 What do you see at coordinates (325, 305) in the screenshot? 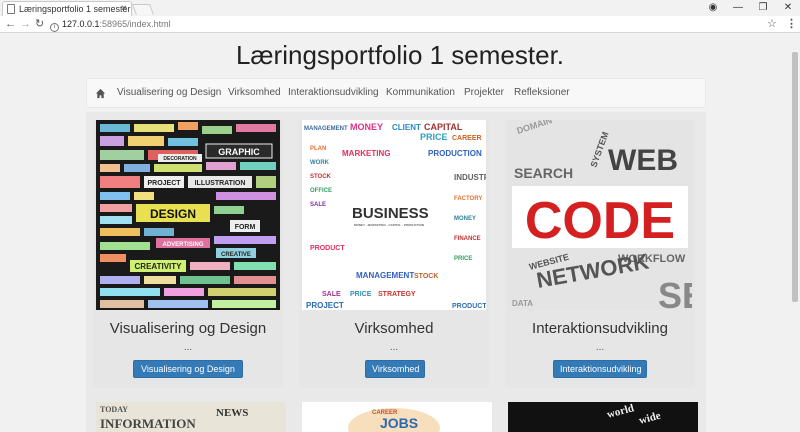
I see `word-project-2: PROJECT` at bounding box center [325, 305].